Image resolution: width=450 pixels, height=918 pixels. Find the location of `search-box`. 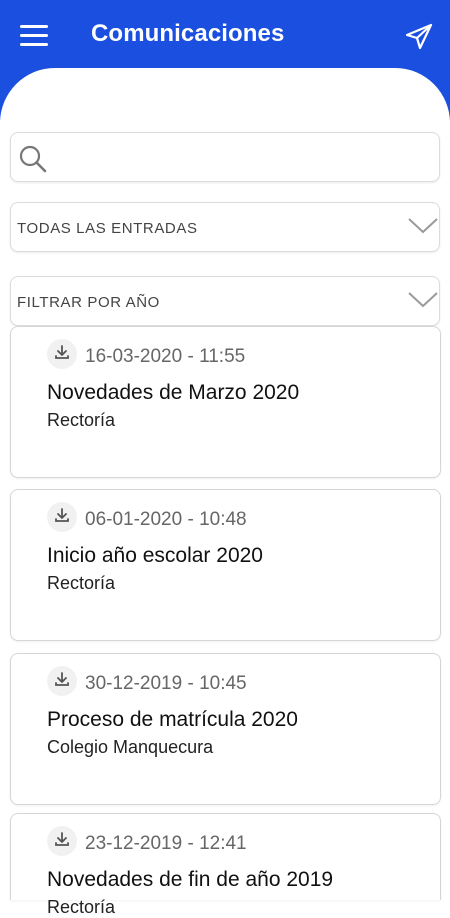

search-box is located at coordinates (225, 157).